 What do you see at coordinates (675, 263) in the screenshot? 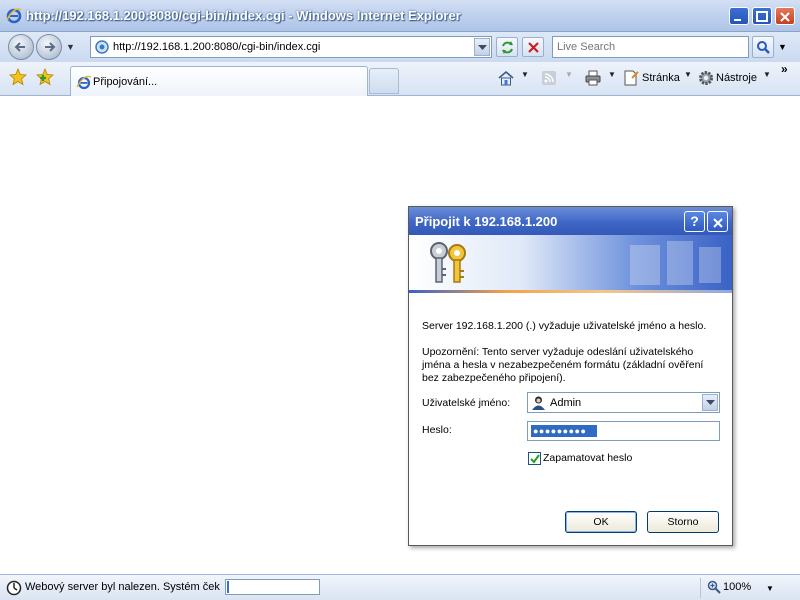
I see `banner-watermark-icon` at bounding box center [675, 263].